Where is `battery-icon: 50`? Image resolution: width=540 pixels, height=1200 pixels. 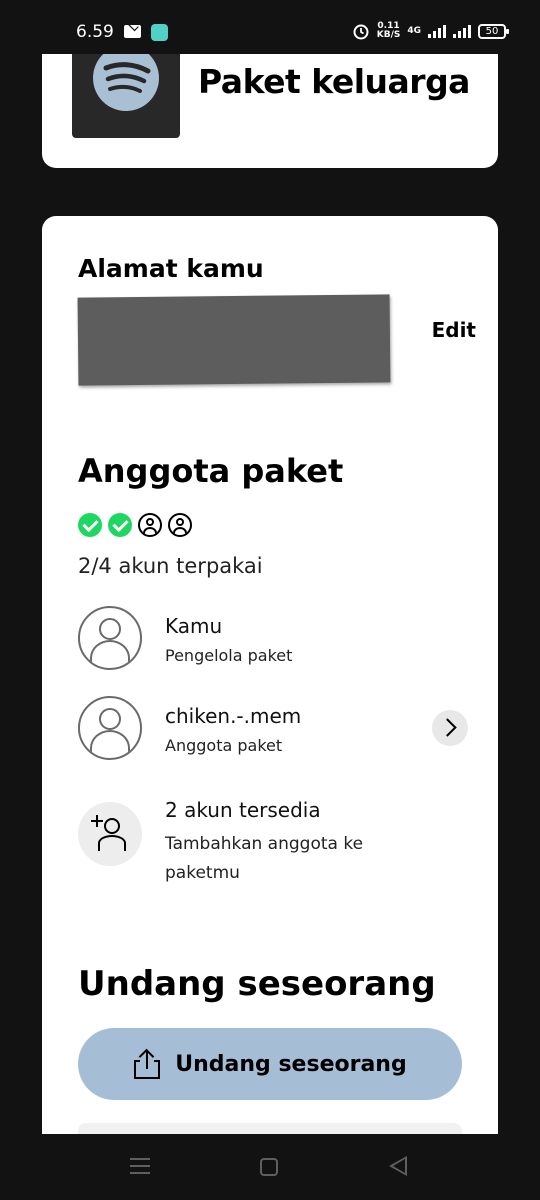 battery-icon: 50 is located at coordinates (493, 31).